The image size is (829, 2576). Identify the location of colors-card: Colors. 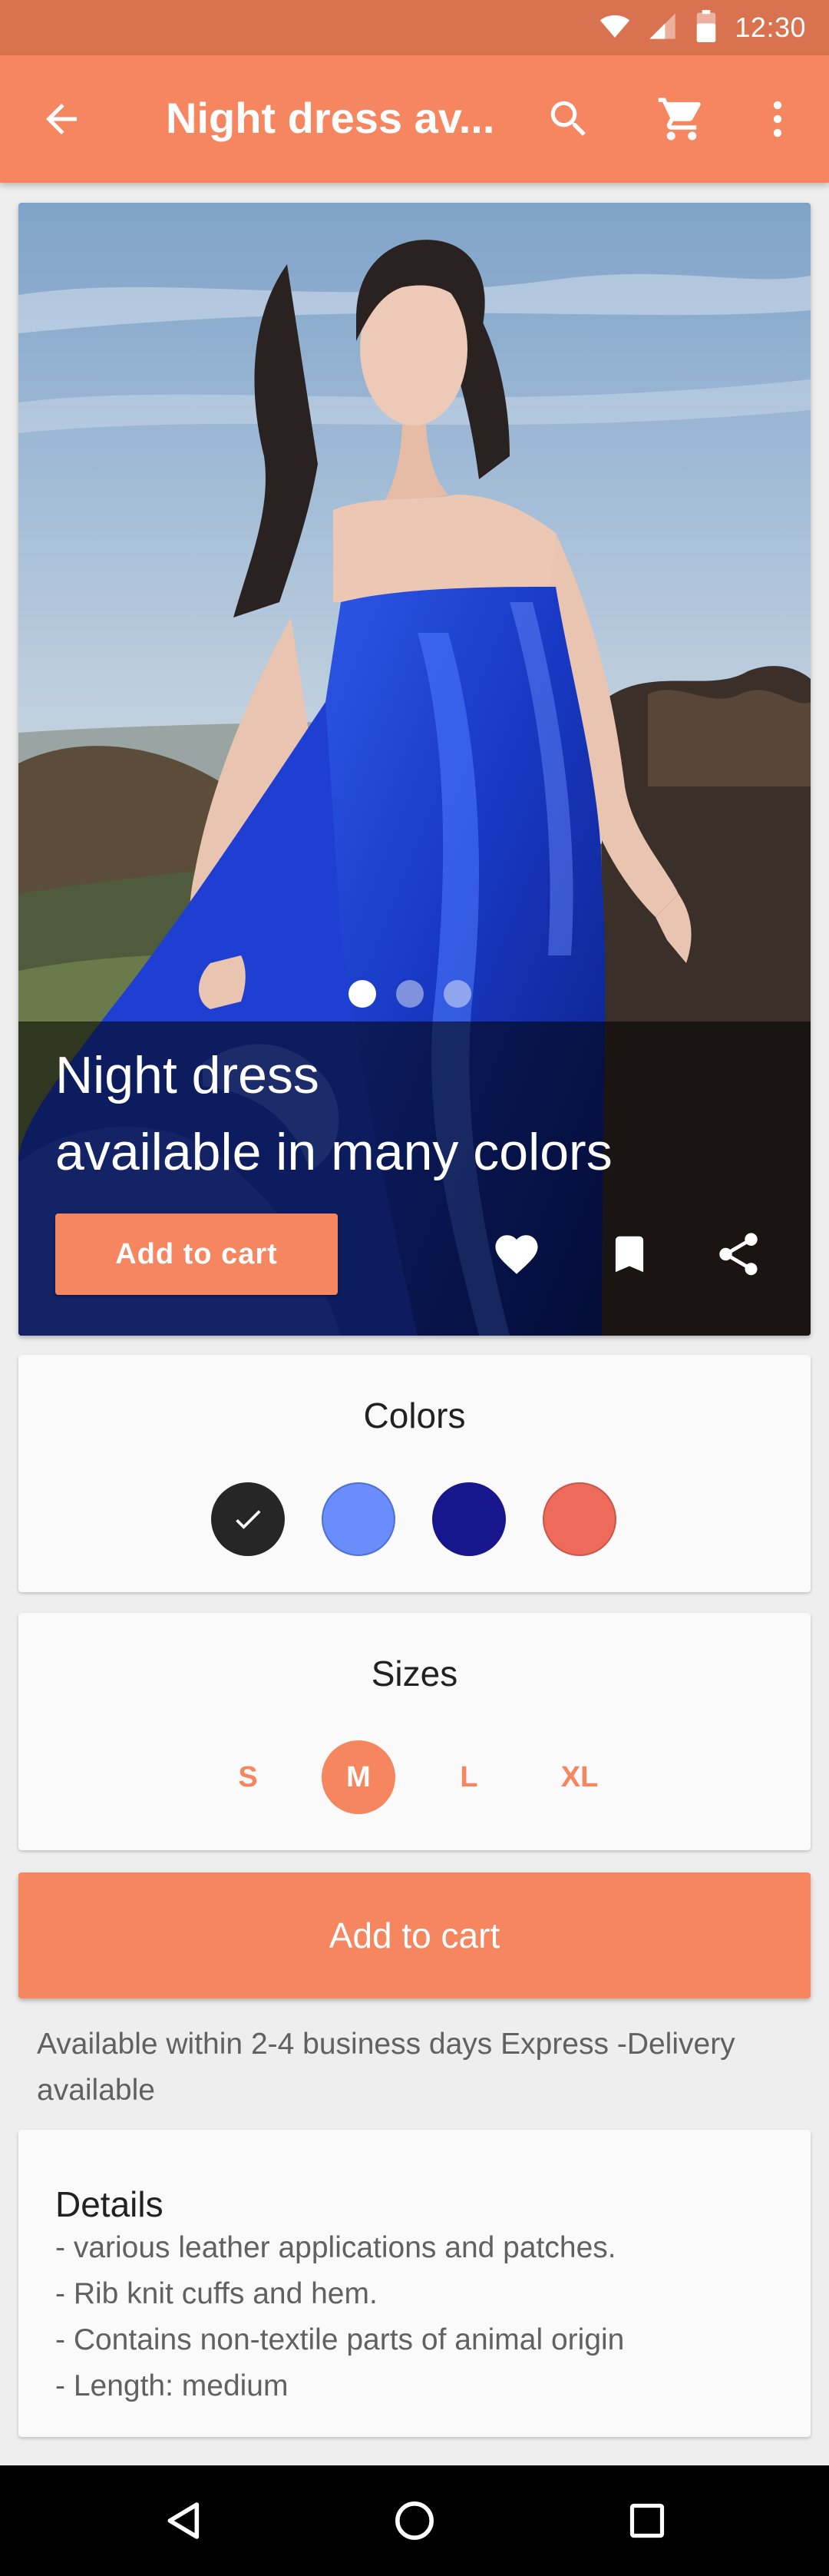
(414, 1473).